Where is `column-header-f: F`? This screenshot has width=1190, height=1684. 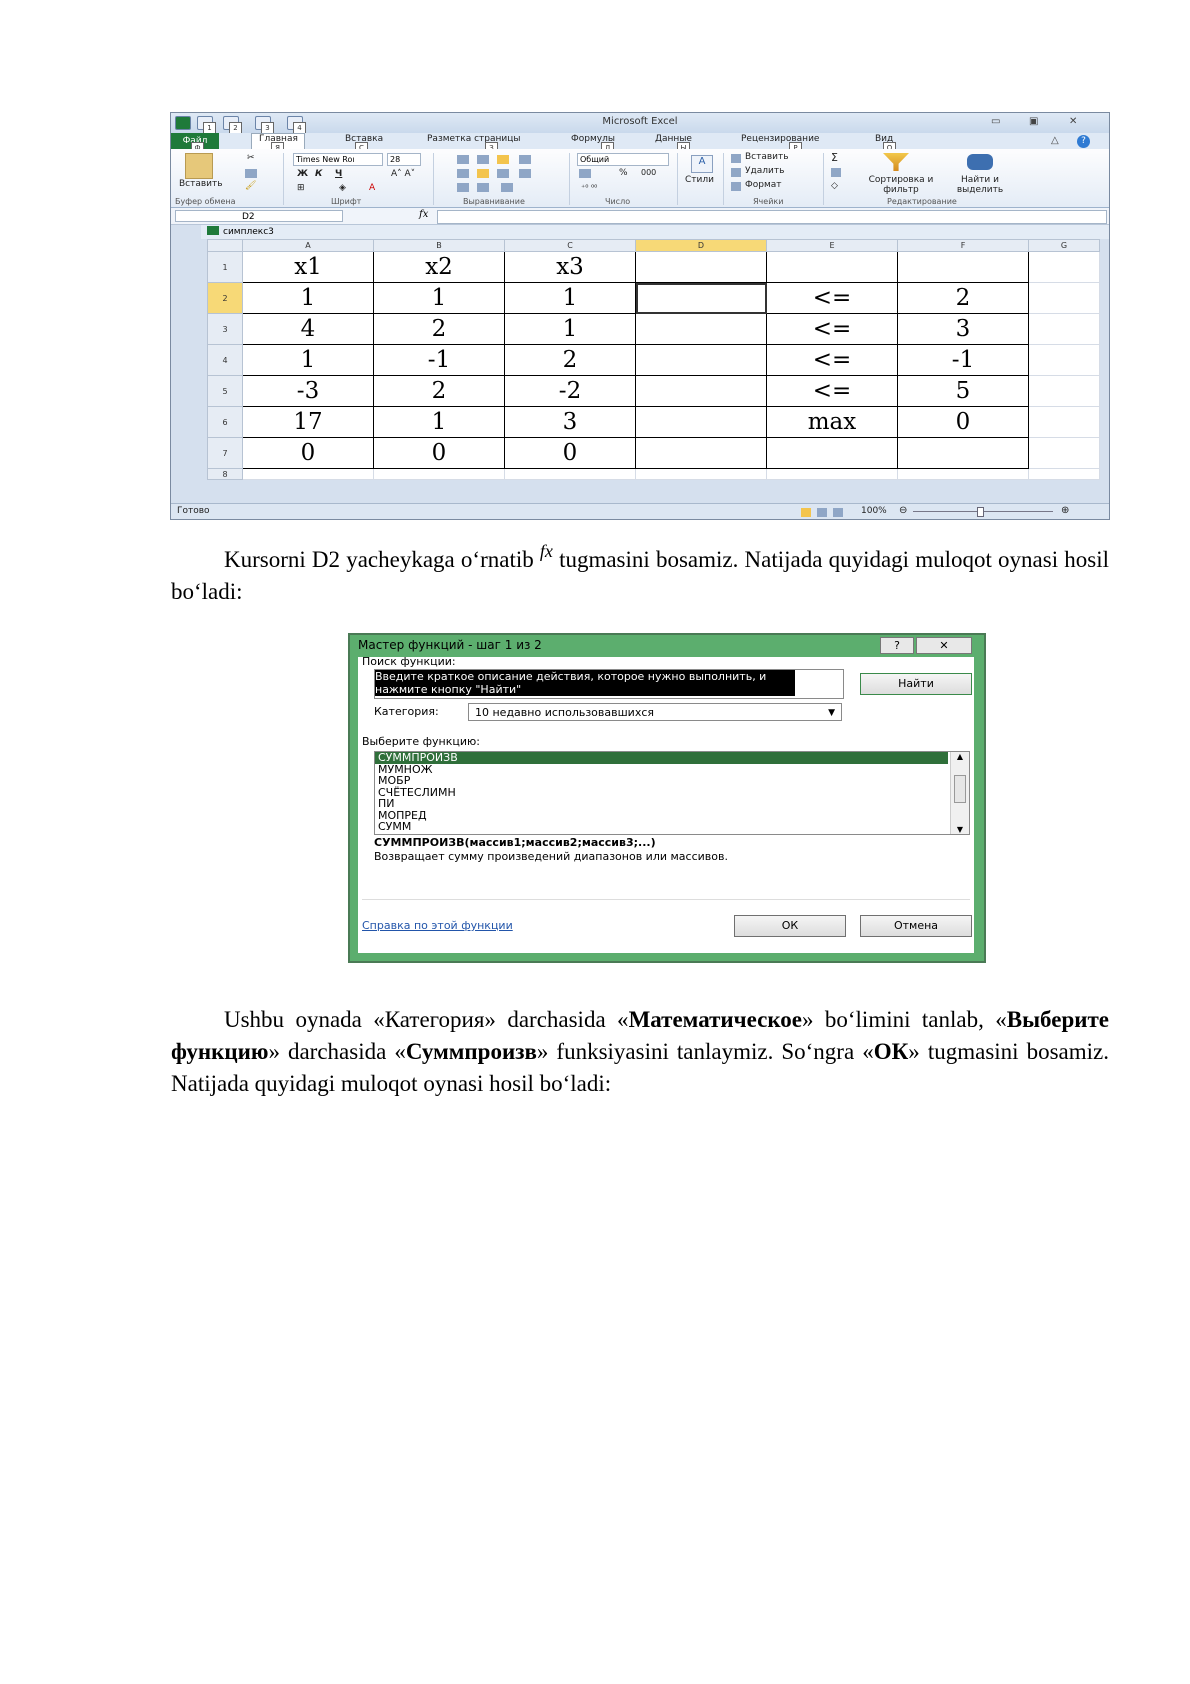 column-header-f: F is located at coordinates (963, 245).